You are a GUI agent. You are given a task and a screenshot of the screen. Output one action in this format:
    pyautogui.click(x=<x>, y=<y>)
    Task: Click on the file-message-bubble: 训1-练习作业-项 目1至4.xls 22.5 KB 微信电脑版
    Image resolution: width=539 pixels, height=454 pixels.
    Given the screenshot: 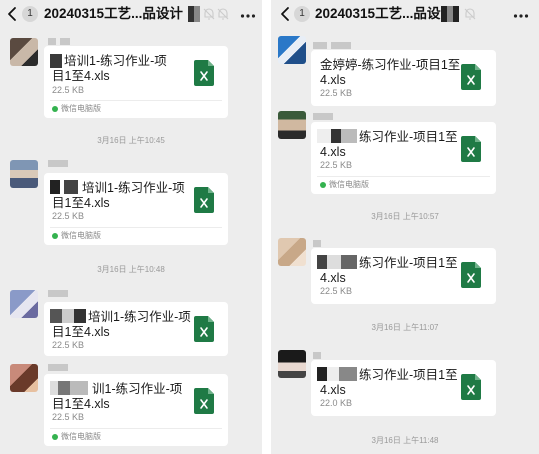 What is the action you would take?
    pyautogui.click(x=136, y=410)
    